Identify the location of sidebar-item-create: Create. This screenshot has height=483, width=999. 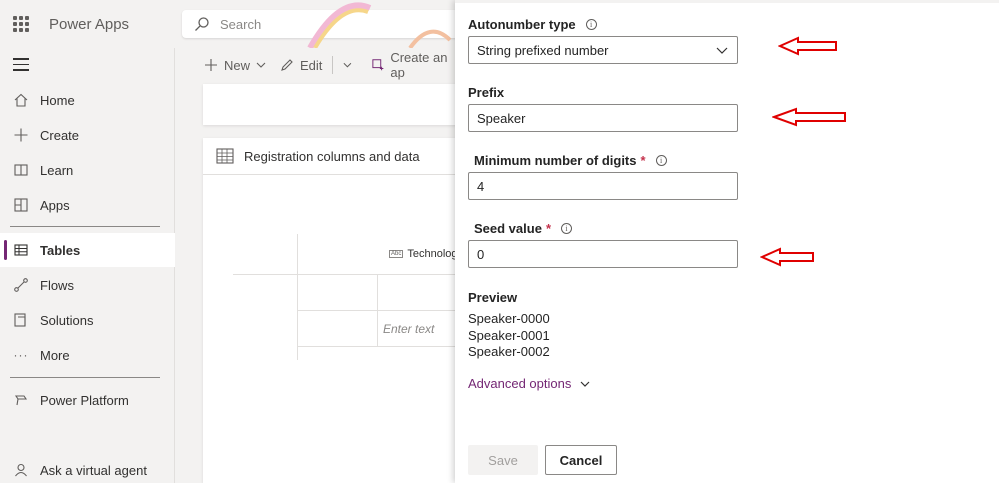
(87, 135).